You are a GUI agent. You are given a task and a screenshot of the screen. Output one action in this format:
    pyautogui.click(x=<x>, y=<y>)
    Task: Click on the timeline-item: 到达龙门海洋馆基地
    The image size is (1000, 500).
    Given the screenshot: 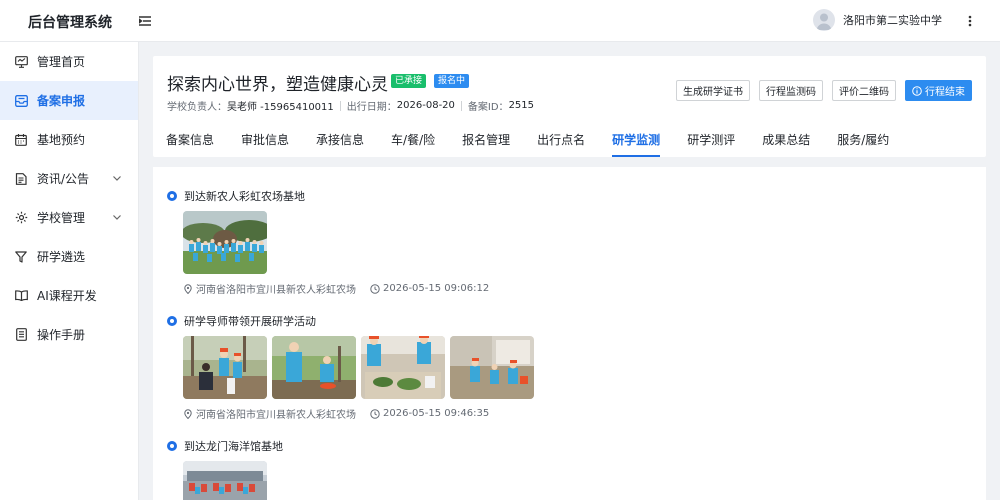 What is the action you would take?
    pyautogui.click(x=225, y=469)
    